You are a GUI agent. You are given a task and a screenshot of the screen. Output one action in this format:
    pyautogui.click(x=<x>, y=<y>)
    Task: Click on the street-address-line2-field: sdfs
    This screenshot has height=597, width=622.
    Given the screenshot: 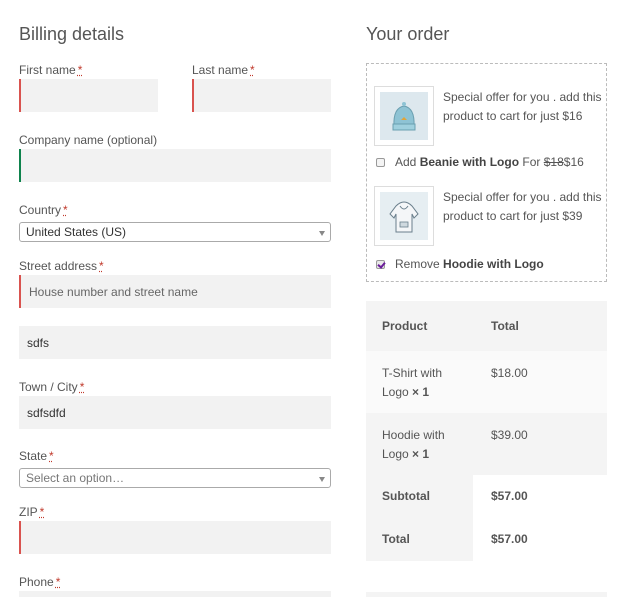 What is the action you would take?
    pyautogui.click(x=175, y=342)
    